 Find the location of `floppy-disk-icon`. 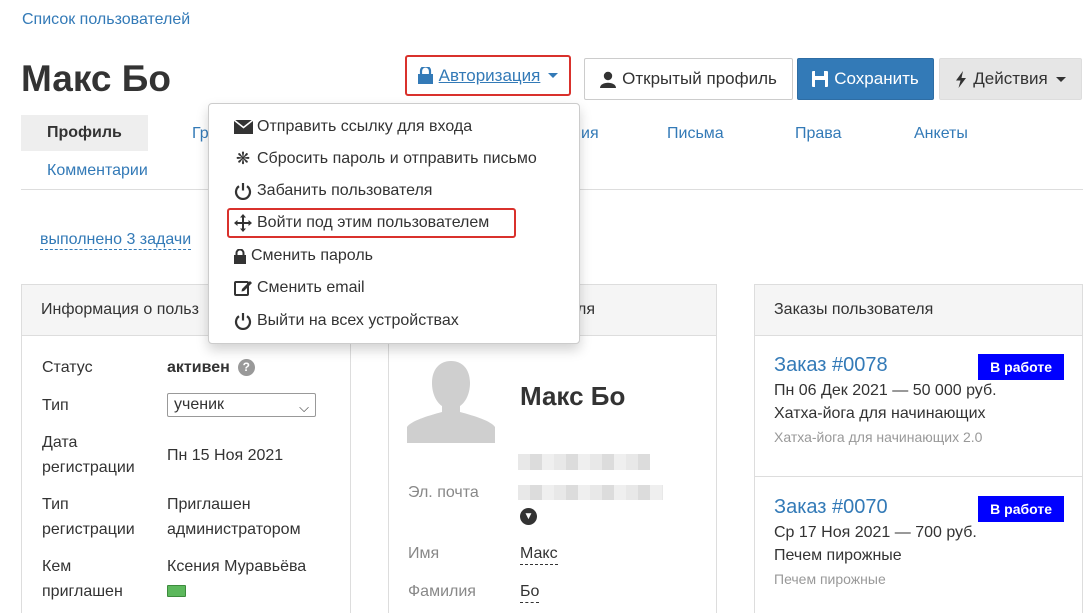

floppy-disk-icon is located at coordinates (820, 79).